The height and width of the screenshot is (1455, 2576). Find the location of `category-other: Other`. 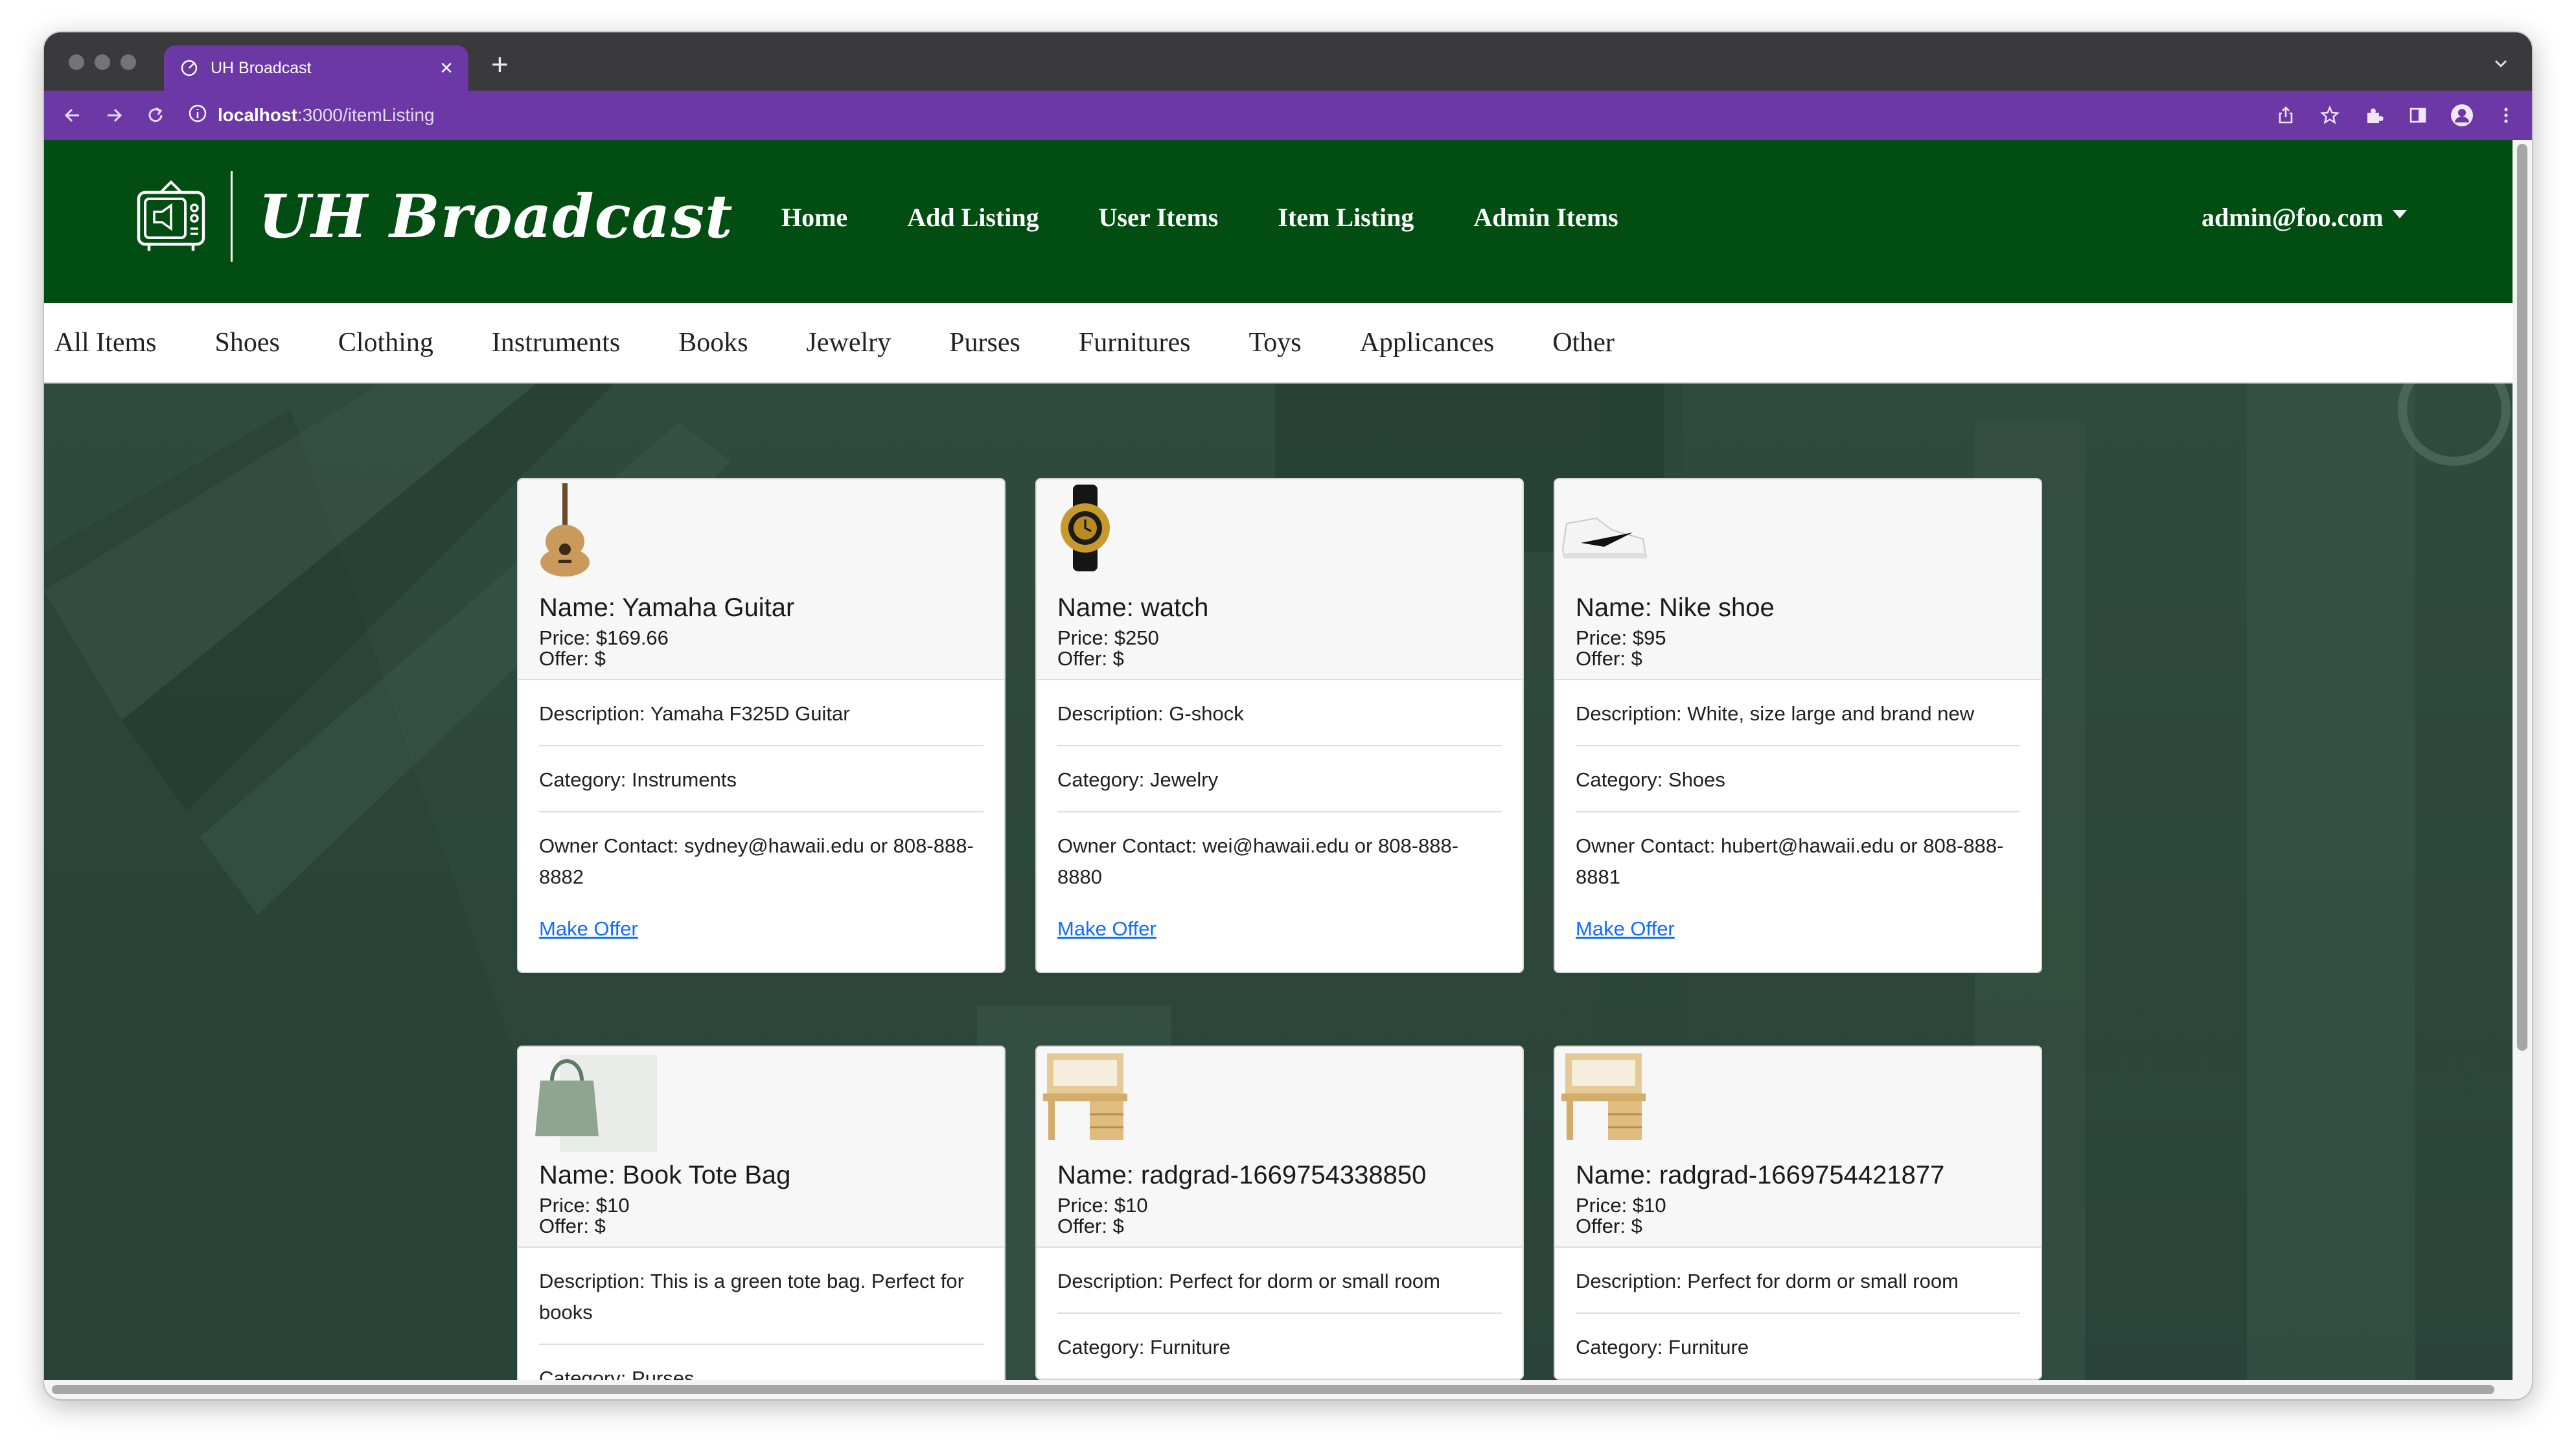

category-other: Other is located at coordinates (1583, 342).